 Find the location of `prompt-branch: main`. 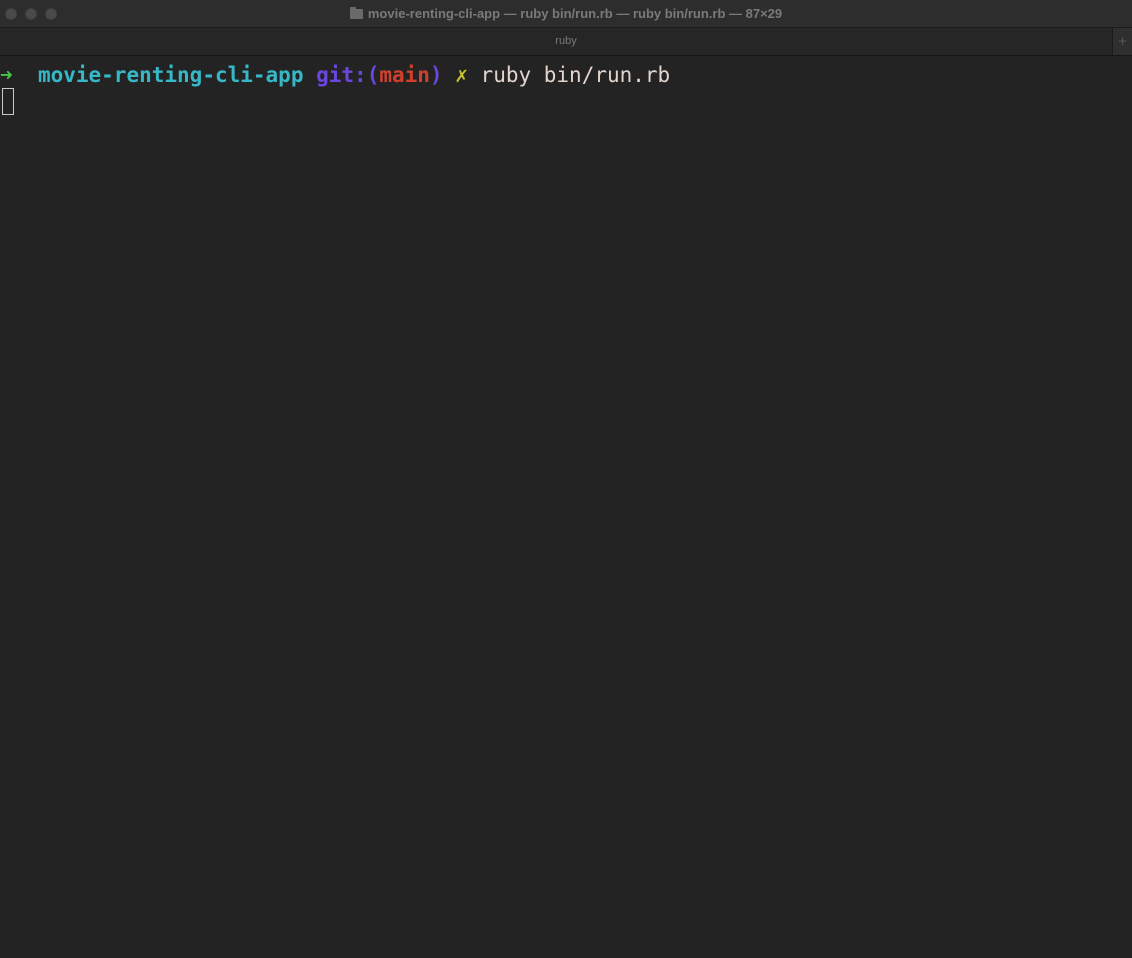

prompt-branch: main is located at coordinates (404, 75).